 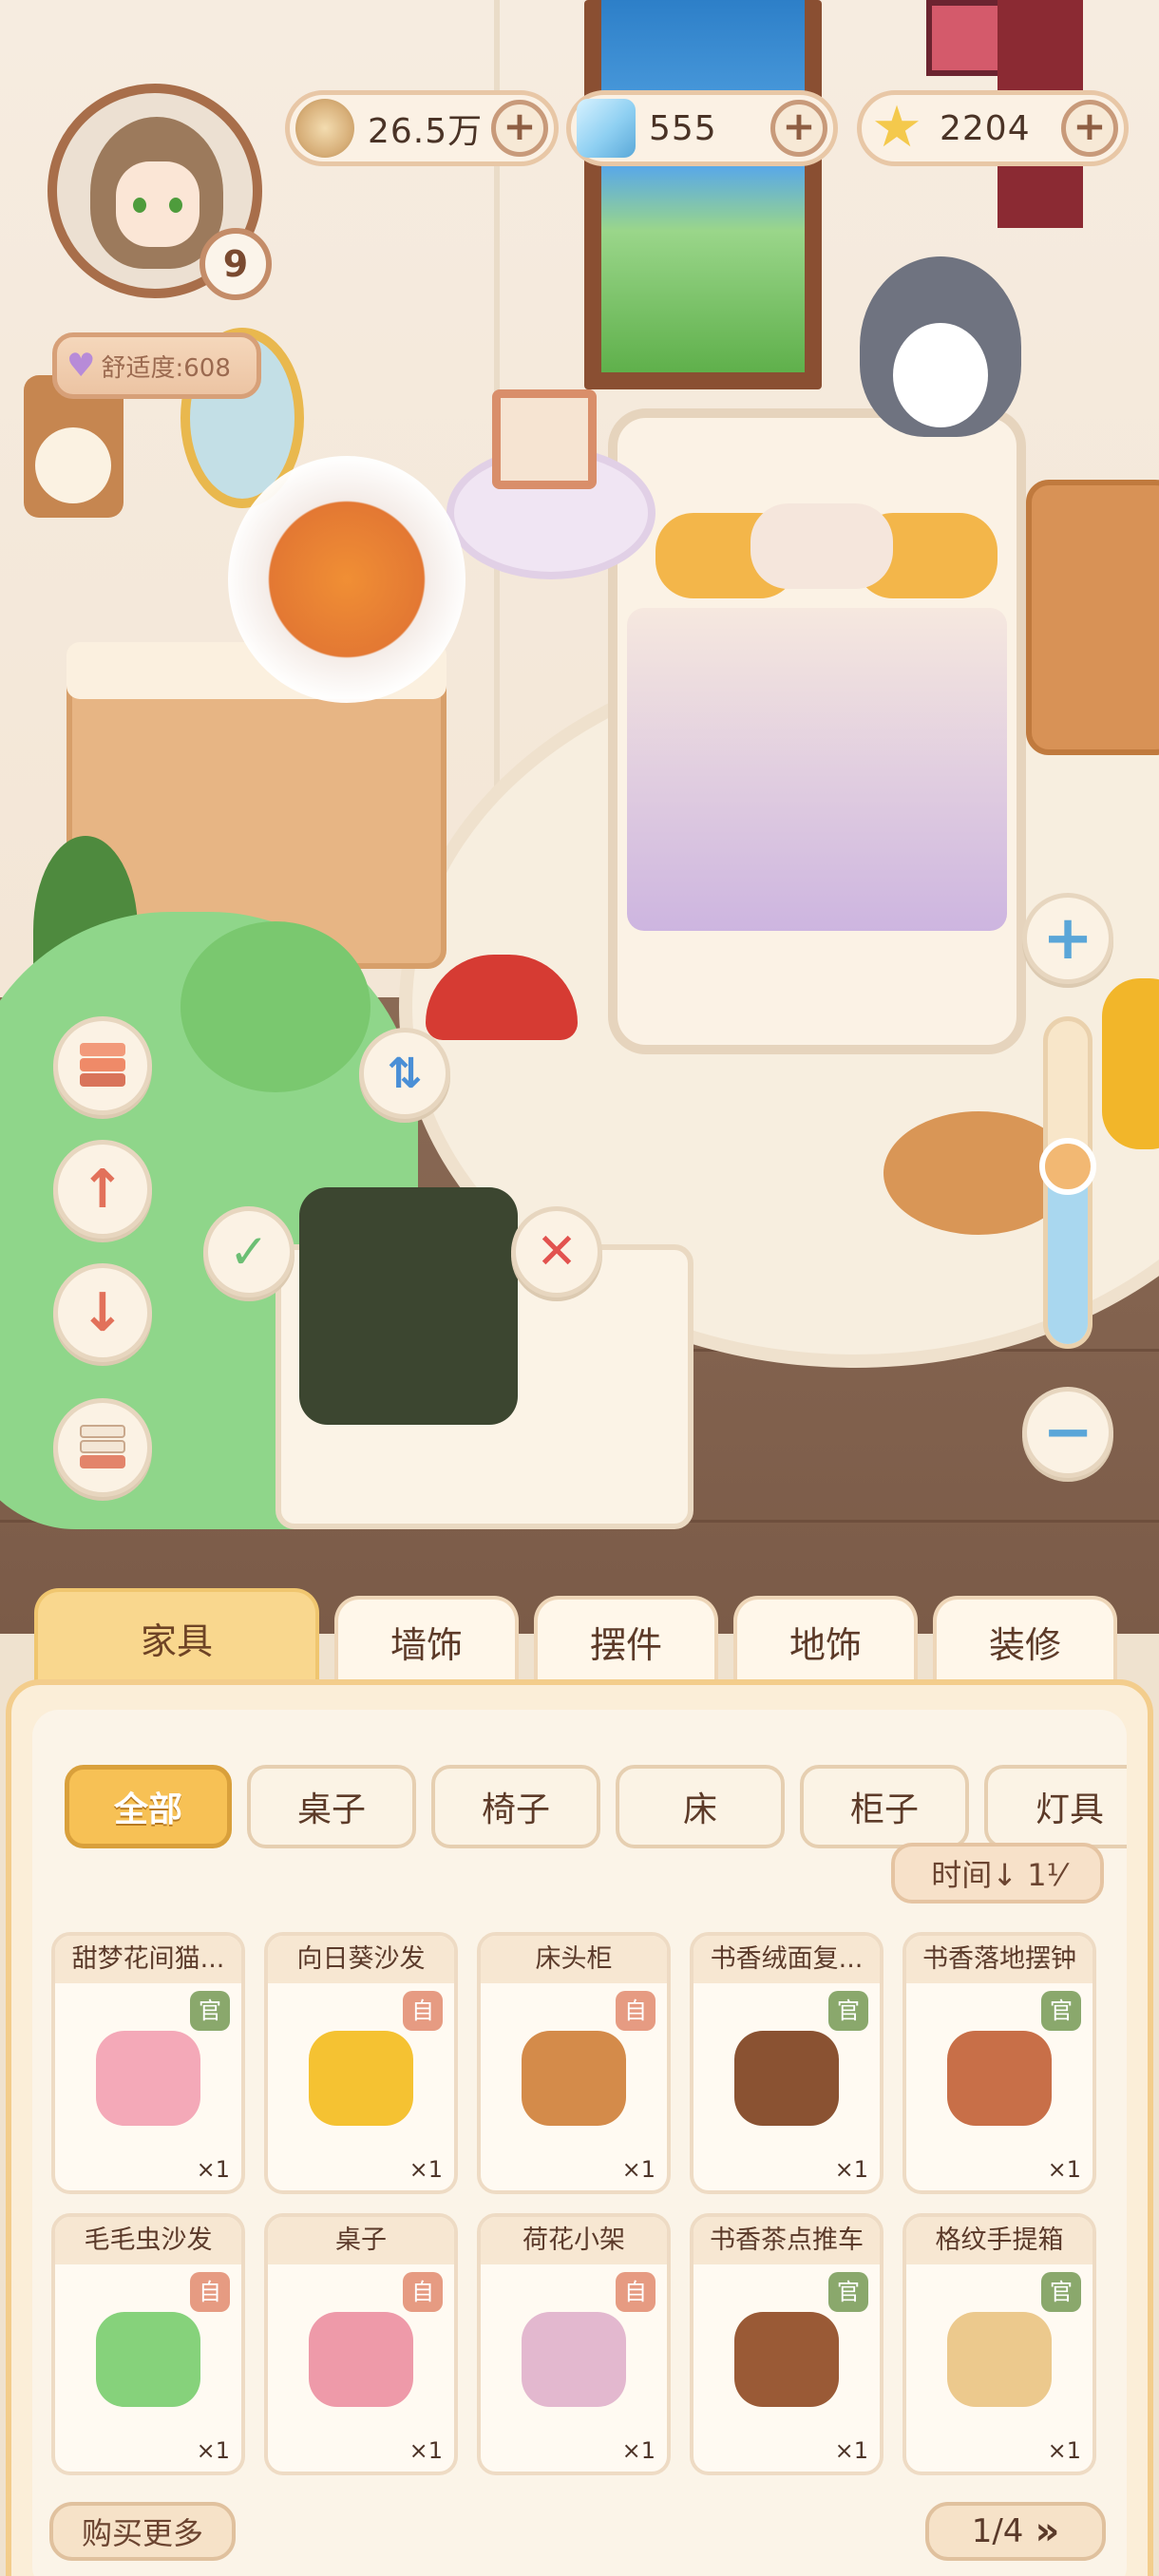 What do you see at coordinates (148, 1806) in the screenshot?
I see `filter-all: 全部` at bounding box center [148, 1806].